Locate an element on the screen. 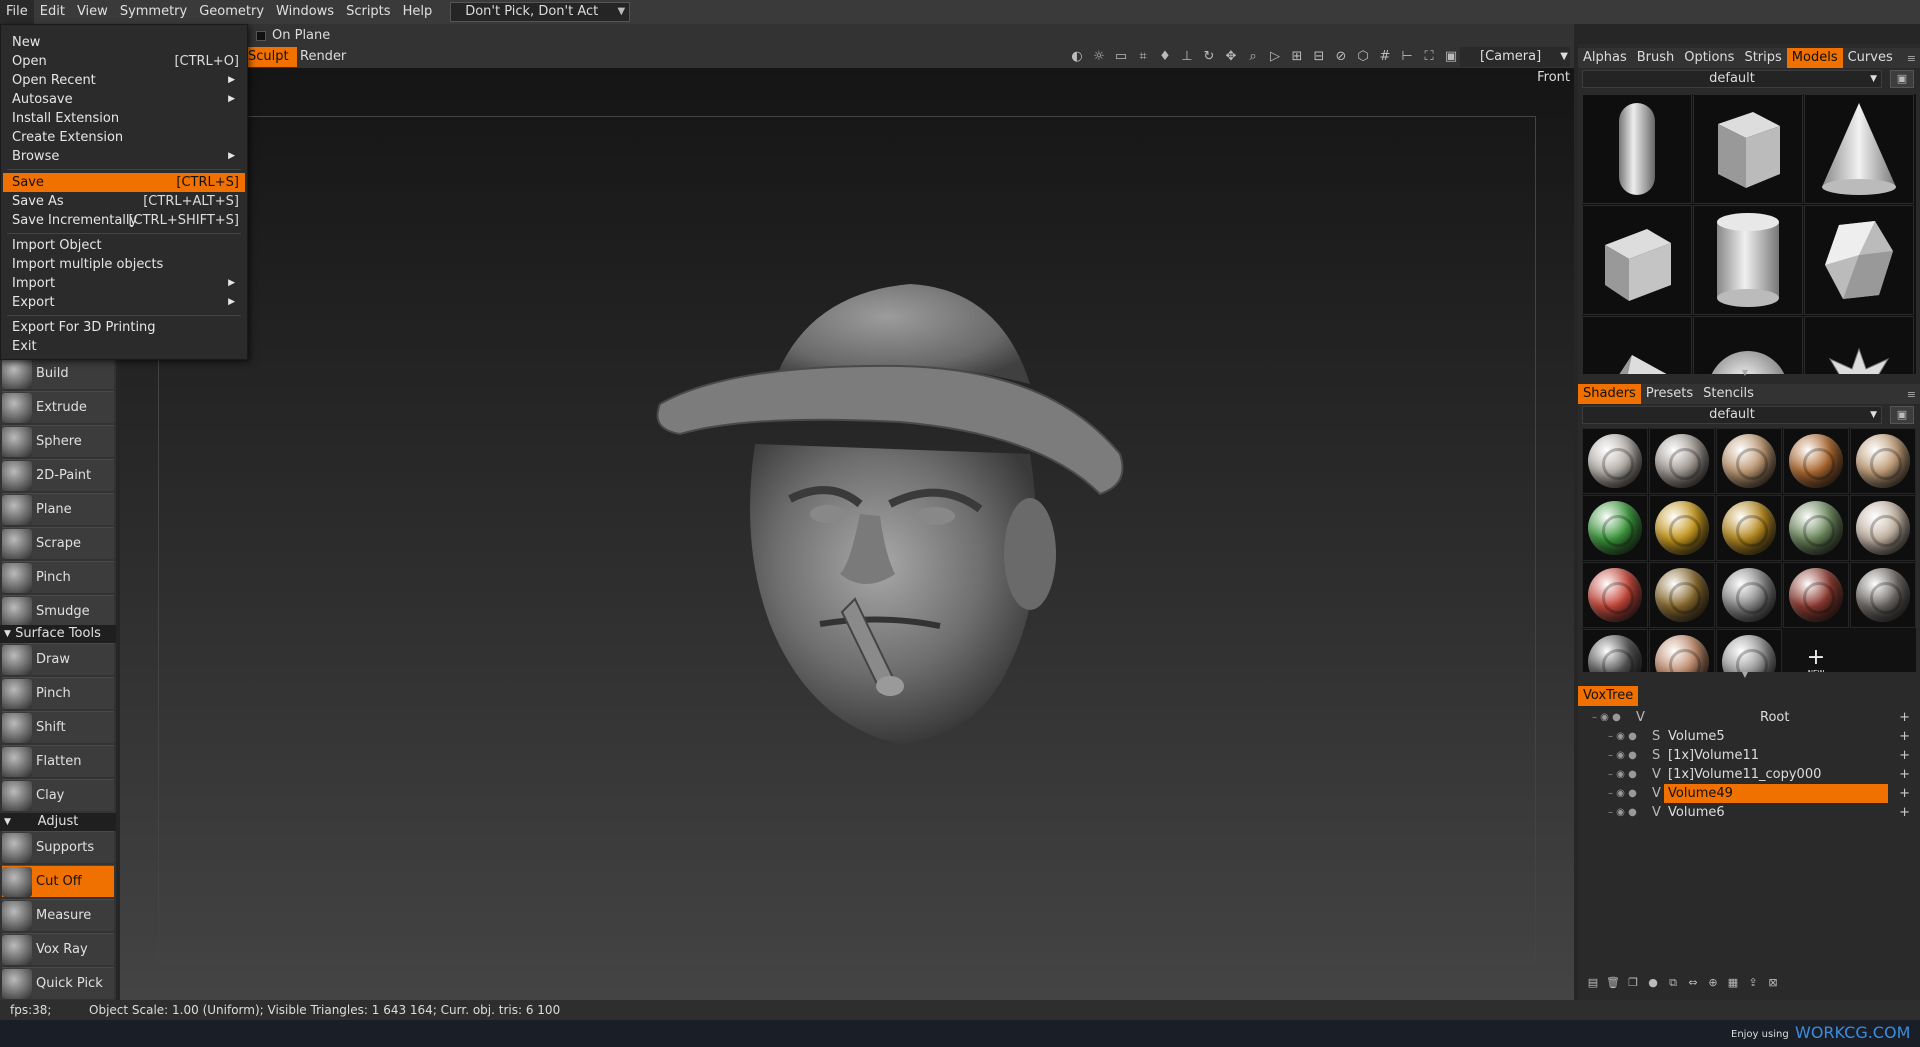 The width and height of the screenshot is (1920, 1047). tool-build: Build is located at coordinates (58, 373).